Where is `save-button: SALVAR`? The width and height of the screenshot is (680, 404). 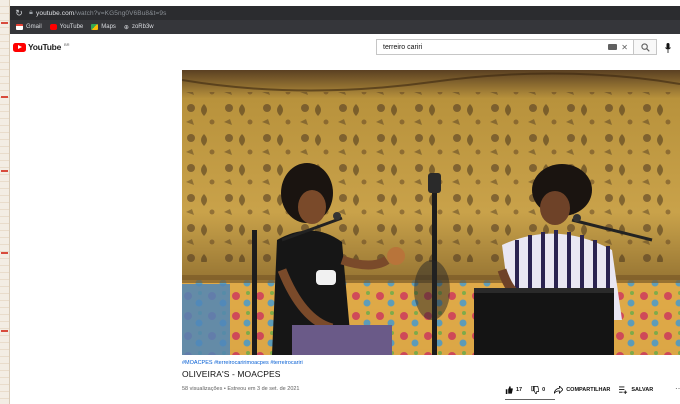
save-button: SALVAR is located at coordinates (636, 390).